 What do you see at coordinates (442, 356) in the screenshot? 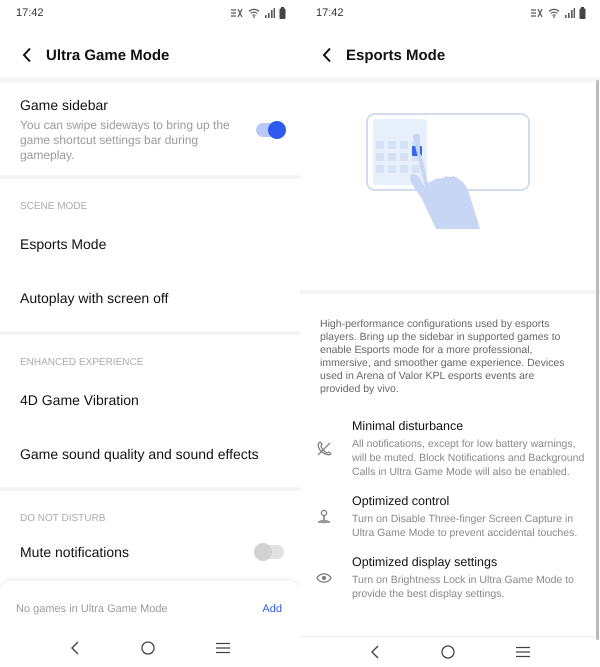
I see `mode-description: High-performance configurations used by esports players. Bring up the sidebar in supported games to enable Esports mode for a more professional, immersive, and smoother game experience. Devices used in Arena of Valor KPL esports events are provided by vivo.` at bounding box center [442, 356].